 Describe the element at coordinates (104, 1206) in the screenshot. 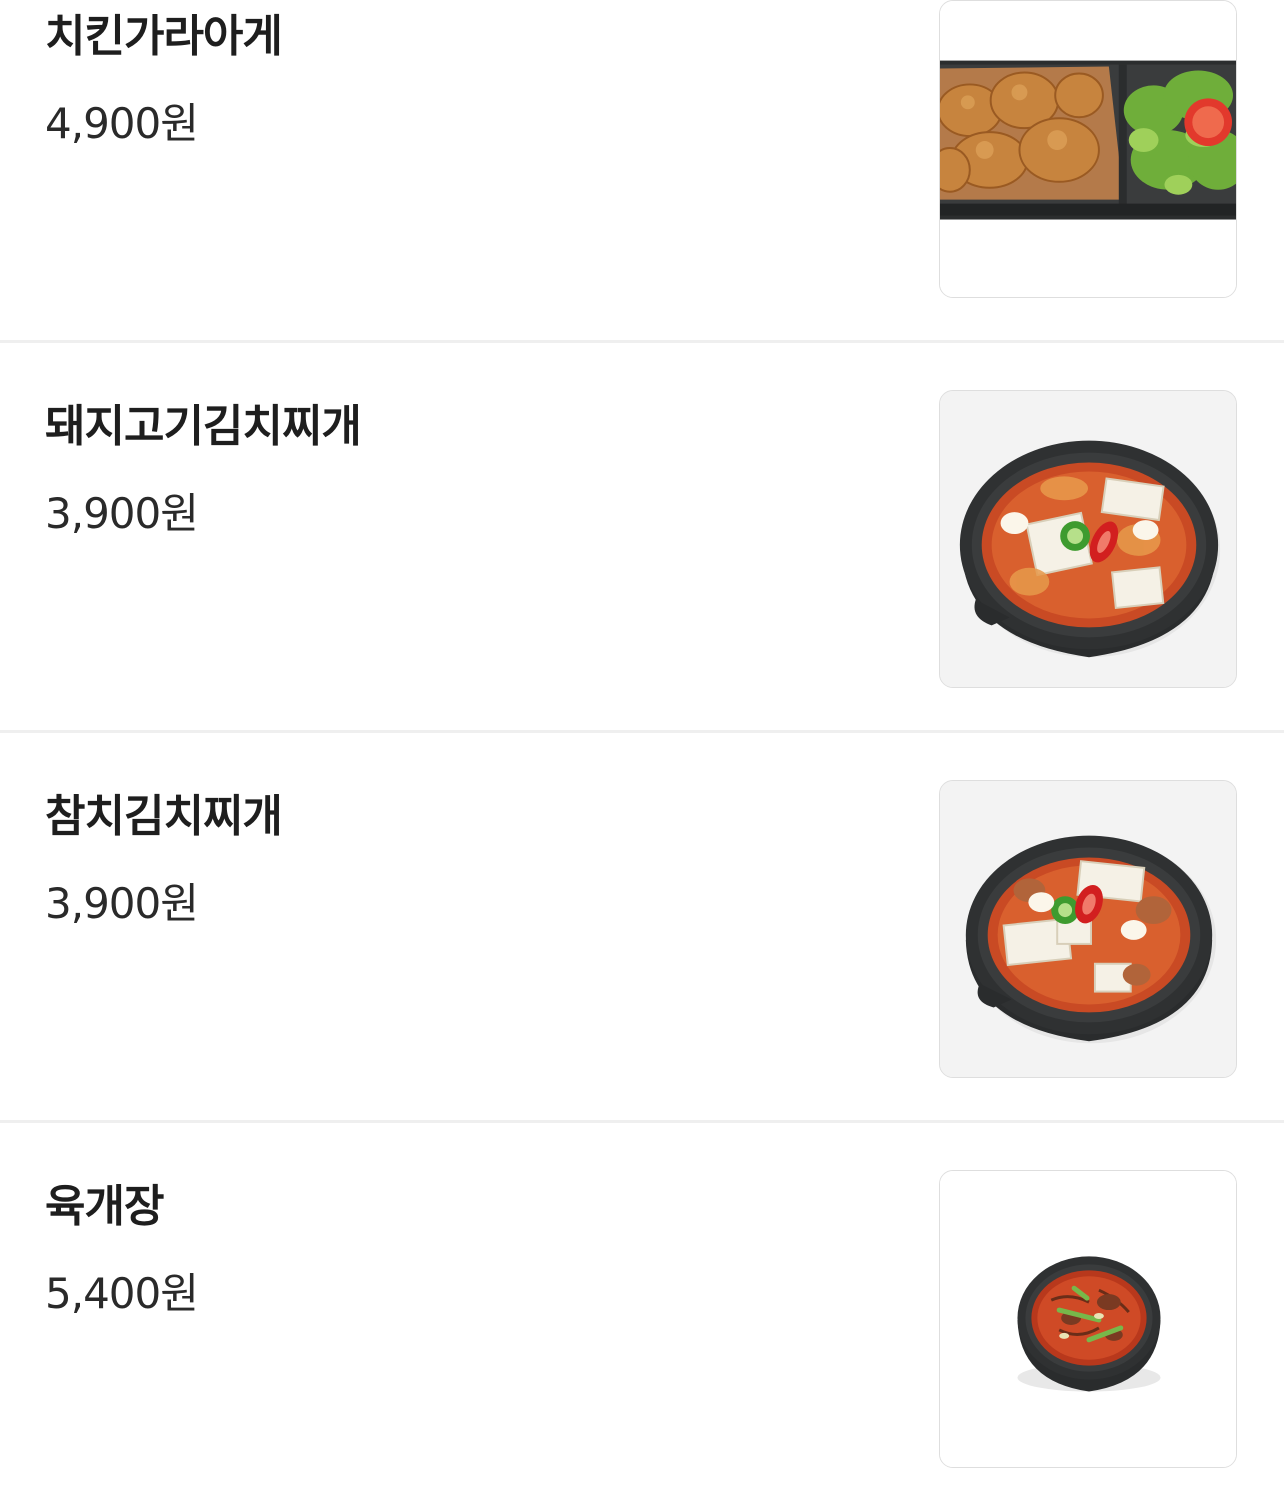

I see `menu-item-name: 육개장` at that location.